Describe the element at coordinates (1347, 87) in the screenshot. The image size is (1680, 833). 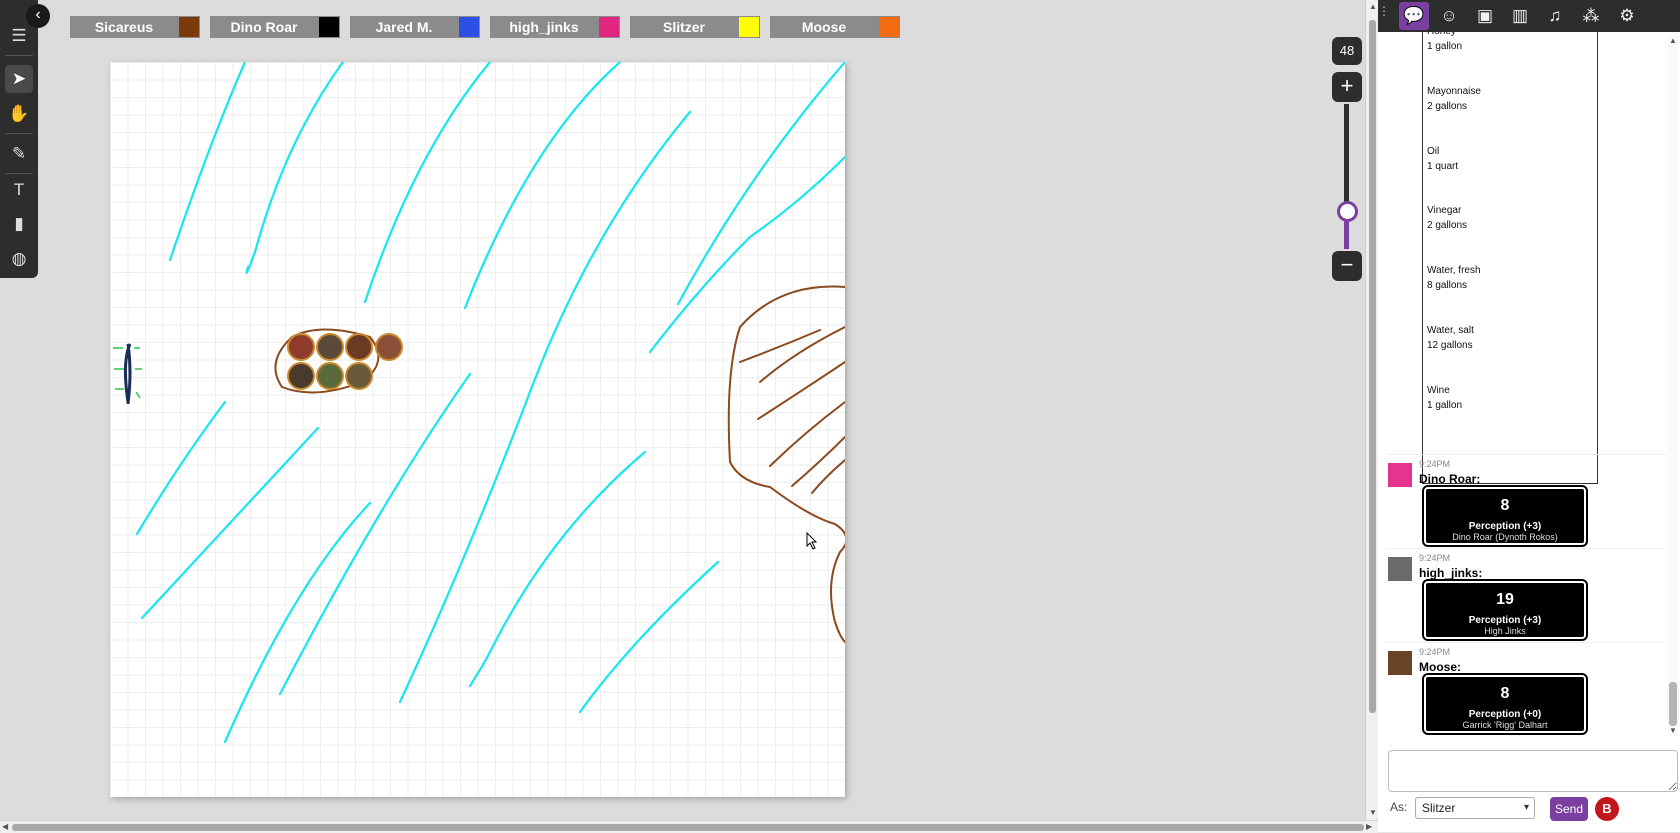
I see `zoom-in-button: +` at that location.